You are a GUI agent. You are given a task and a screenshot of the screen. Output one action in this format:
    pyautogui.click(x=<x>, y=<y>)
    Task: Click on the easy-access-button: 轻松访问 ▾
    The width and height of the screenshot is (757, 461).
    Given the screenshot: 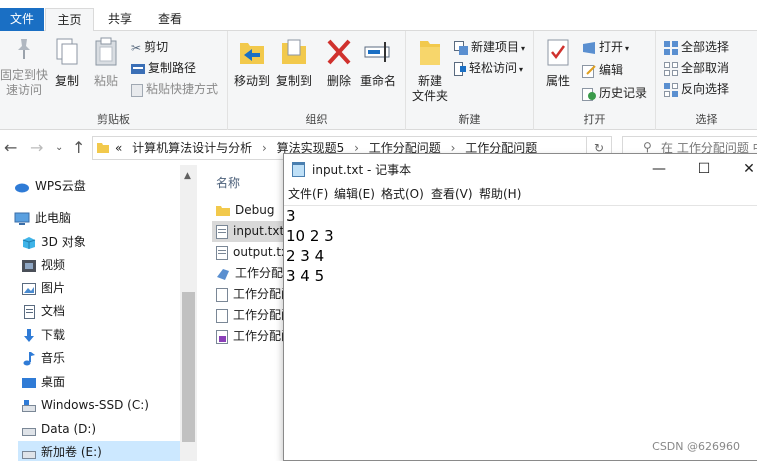 What is the action you would take?
    pyautogui.click(x=488, y=68)
    